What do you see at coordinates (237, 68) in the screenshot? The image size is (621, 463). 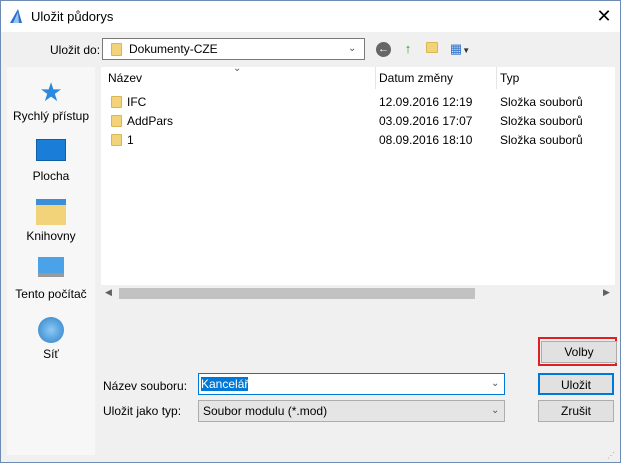 I see `sort-indicator-icon: ⌄` at bounding box center [237, 68].